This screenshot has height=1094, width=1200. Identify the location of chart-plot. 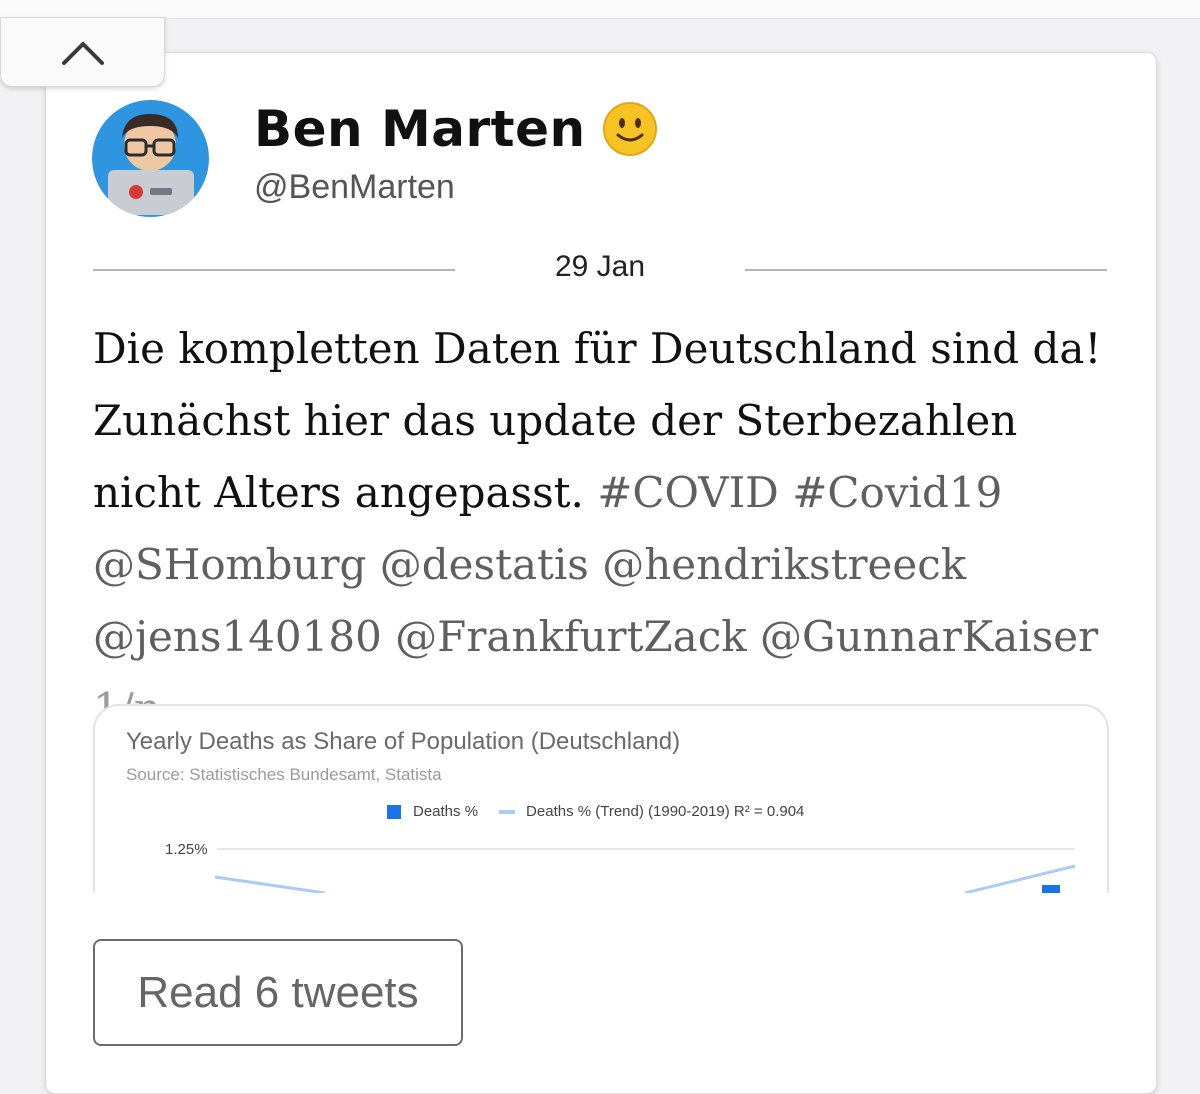
(645, 870).